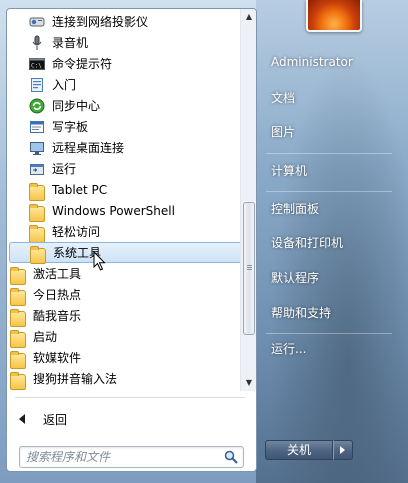 The width and height of the screenshot is (408, 483). I want to click on sync-center-icon, so click(37, 106).